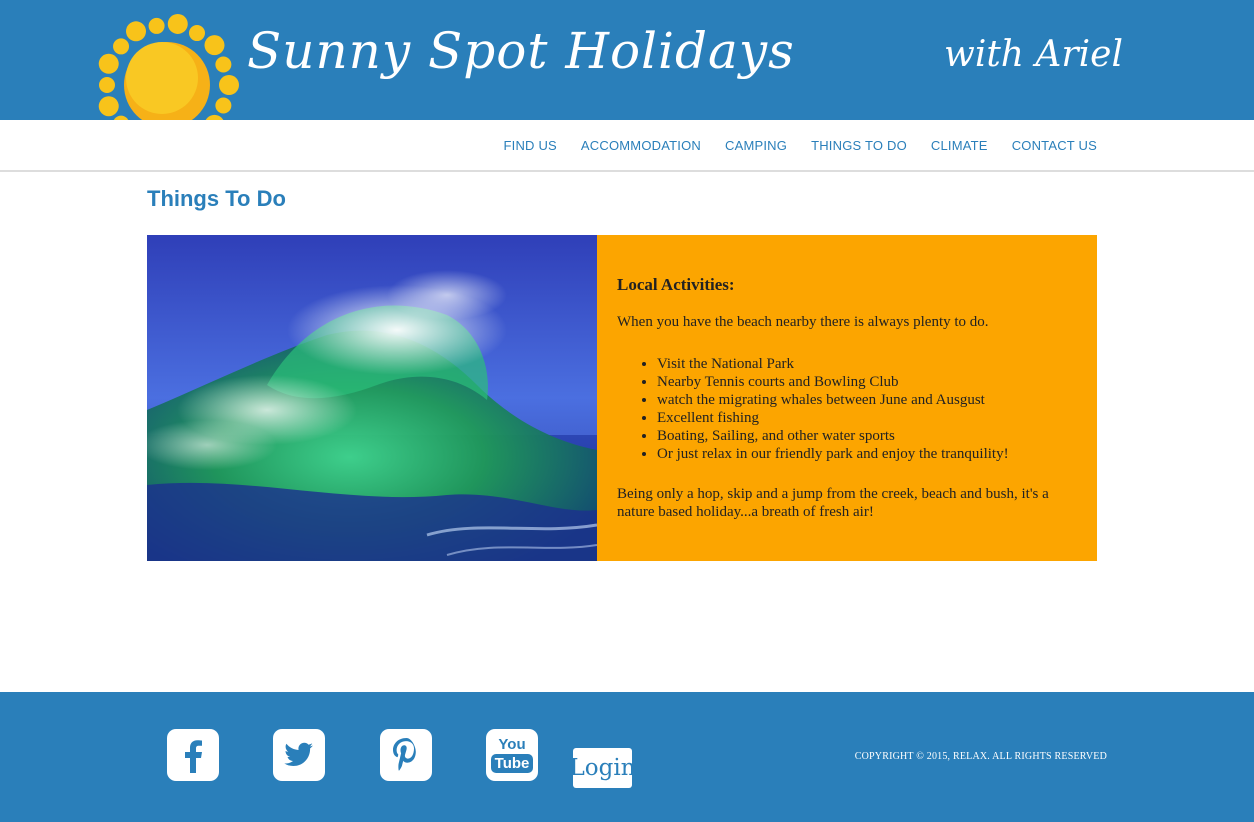 Image resolution: width=1254 pixels, height=822 pixels. I want to click on nav-camping: CAMPING, so click(756, 145).